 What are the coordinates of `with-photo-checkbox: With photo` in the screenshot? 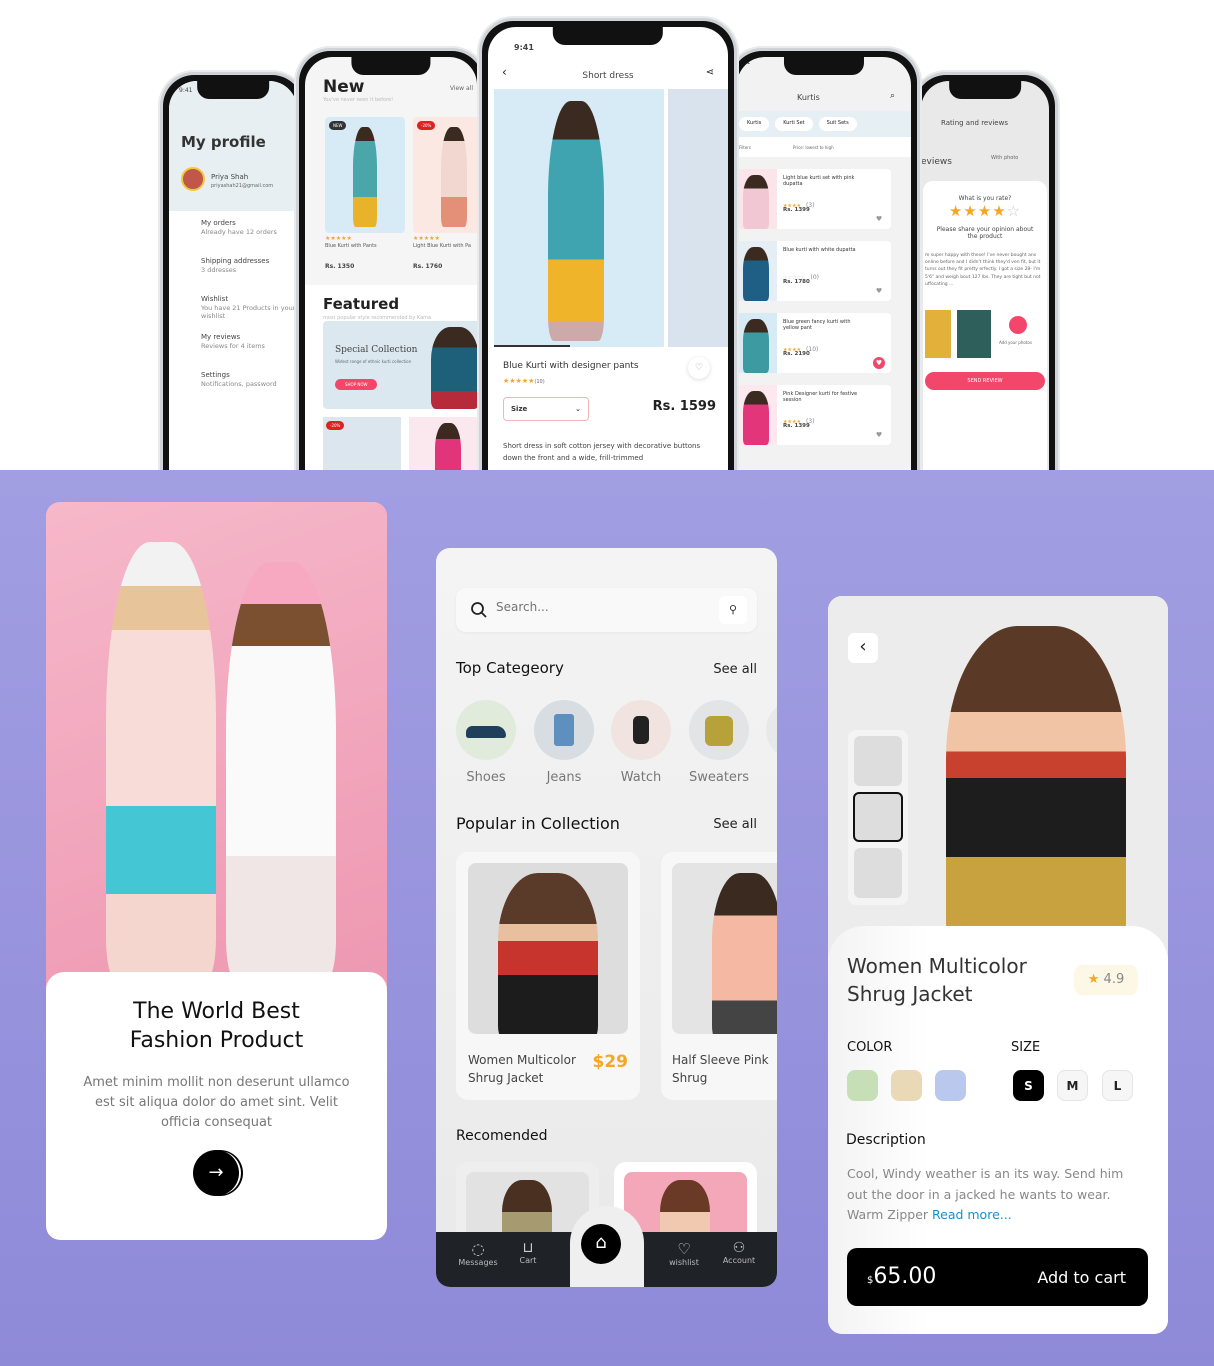 It's located at (1004, 158).